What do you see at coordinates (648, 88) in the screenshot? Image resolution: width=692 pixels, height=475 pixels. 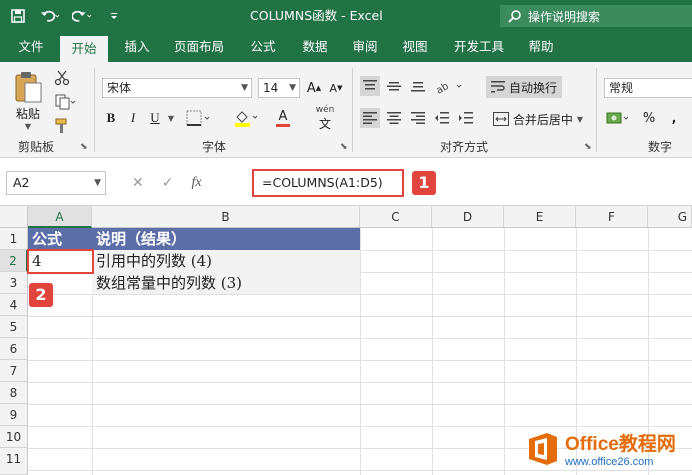 I see `number-format-combo: 常规` at bounding box center [648, 88].